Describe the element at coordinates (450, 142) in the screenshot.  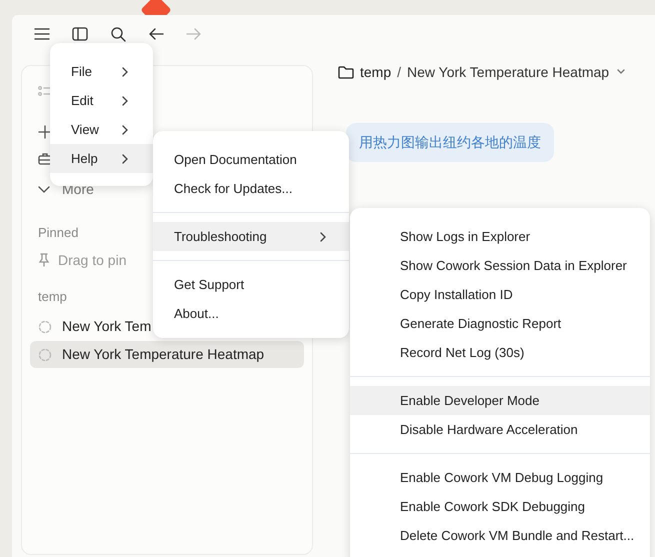
I see `message-bubble: 用热力图输出纽约各地的温度` at that location.